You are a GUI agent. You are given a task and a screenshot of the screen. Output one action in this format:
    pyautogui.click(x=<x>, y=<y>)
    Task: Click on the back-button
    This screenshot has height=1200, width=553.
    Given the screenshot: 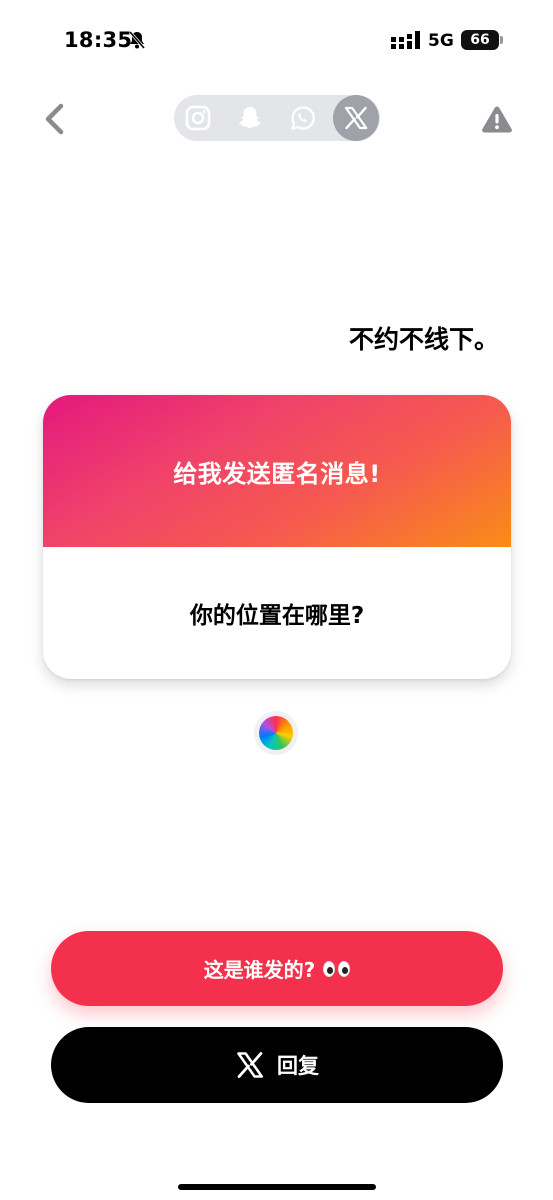 What is the action you would take?
    pyautogui.click(x=54, y=119)
    